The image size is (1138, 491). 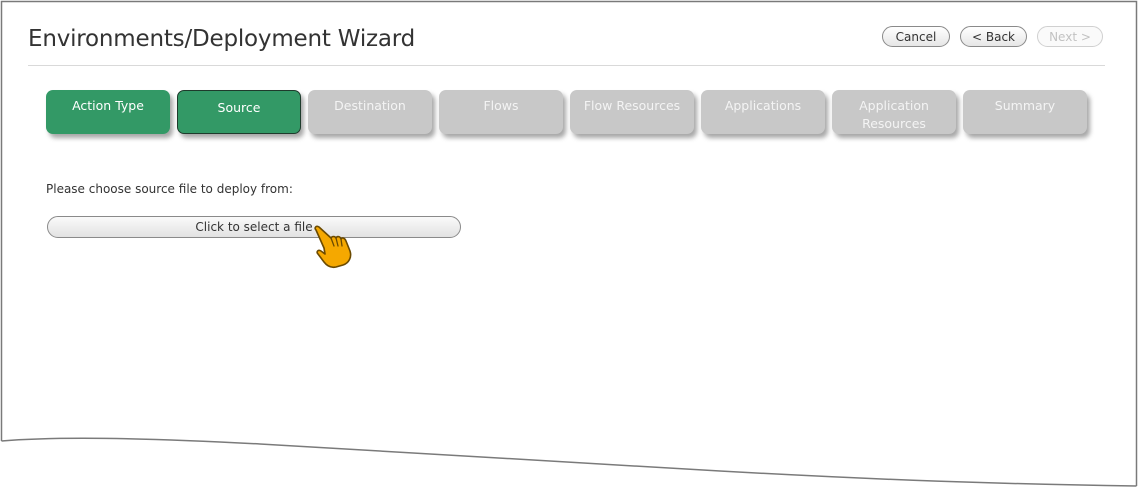 What do you see at coordinates (632, 112) in the screenshot?
I see `step-flow-resources: Flow Resources` at bounding box center [632, 112].